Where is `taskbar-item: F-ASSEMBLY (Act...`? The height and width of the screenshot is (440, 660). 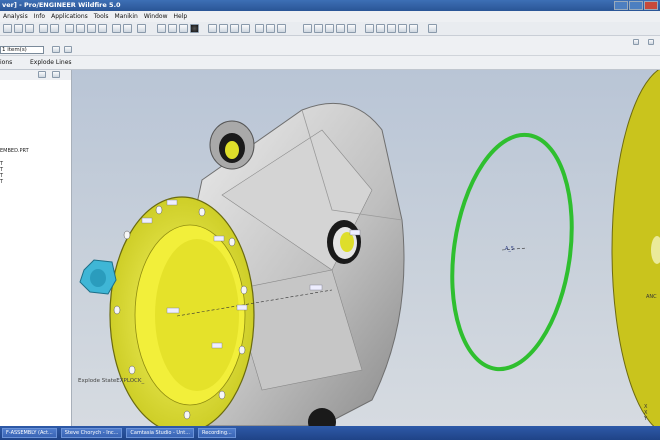
taskbar-item: F-ASSEMBLY (Act... is located at coordinates (29, 433).